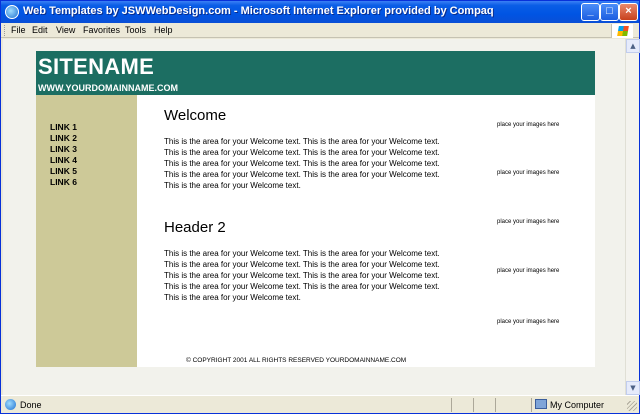 This screenshot has height=414, width=640. Describe the element at coordinates (622, 31) in the screenshot. I see `windows-logo-icon` at that location.